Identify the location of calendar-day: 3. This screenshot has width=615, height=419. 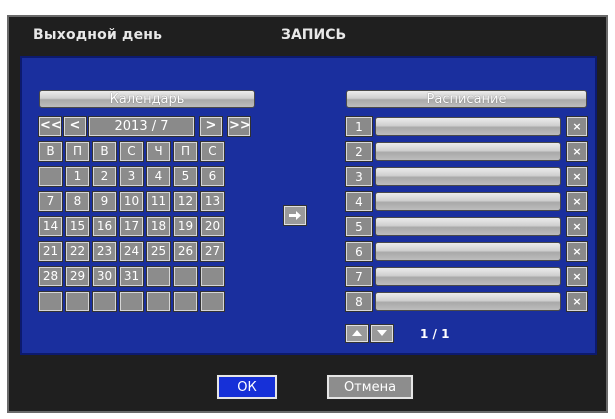
(131, 176).